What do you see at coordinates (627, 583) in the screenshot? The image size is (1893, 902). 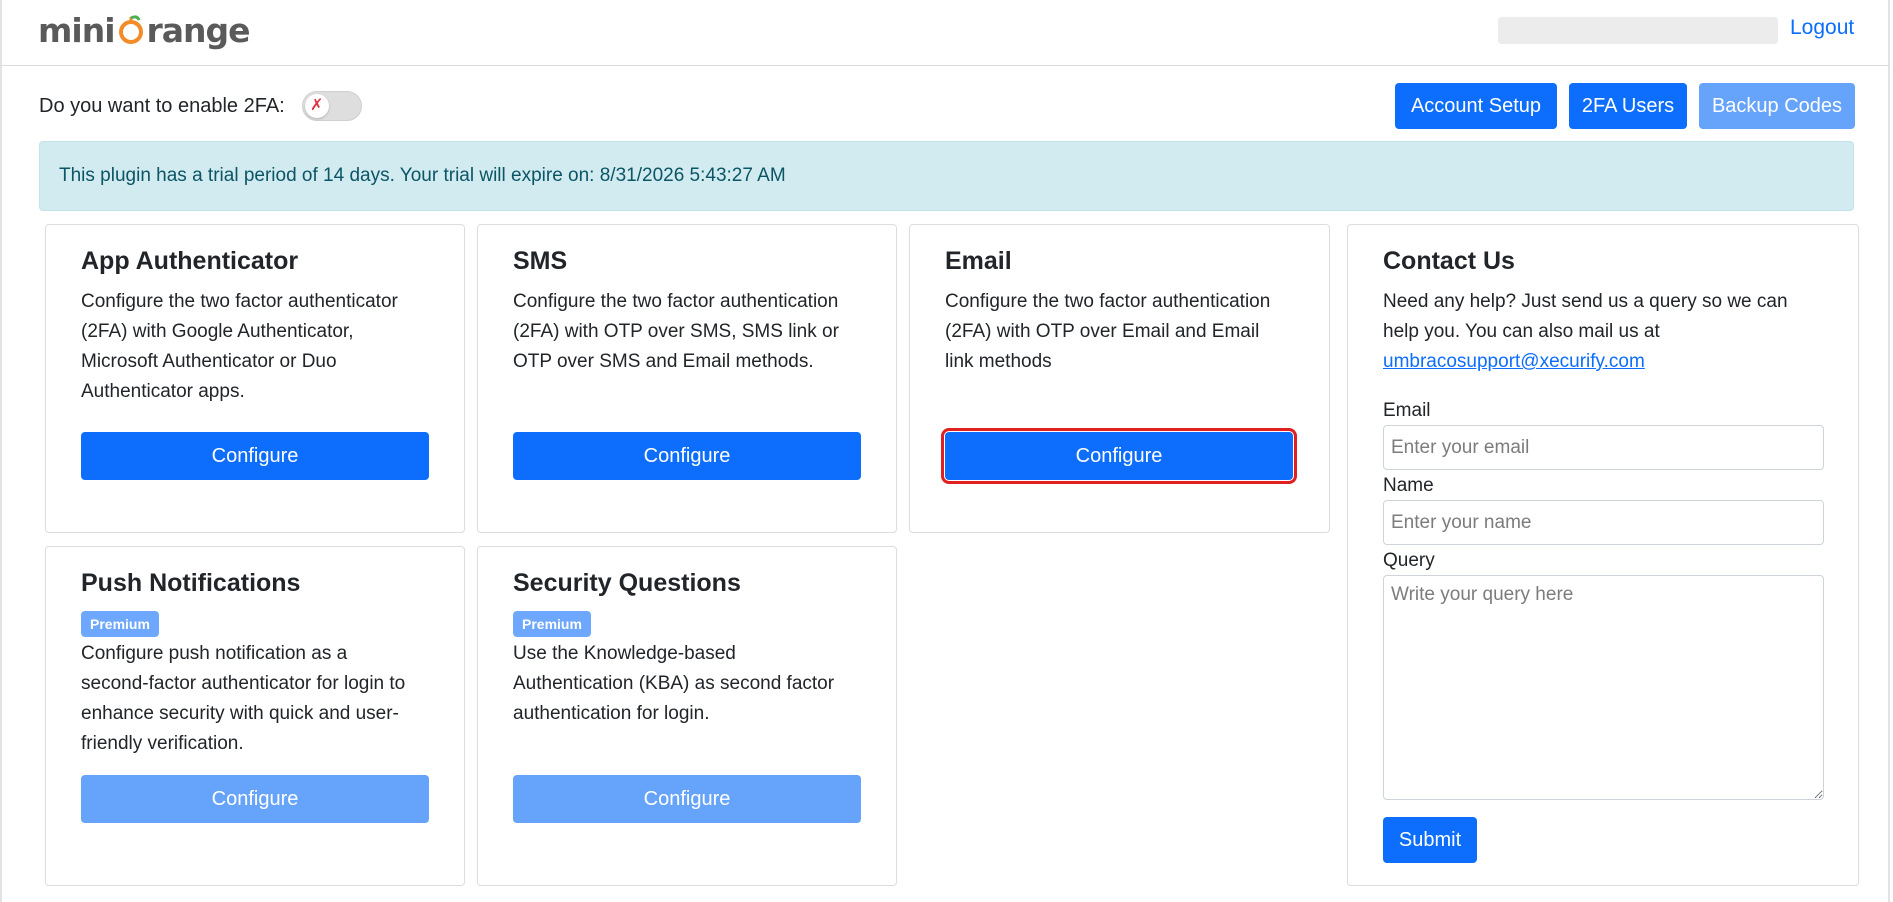 I see `card-title: Security Questions` at bounding box center [627, 583].